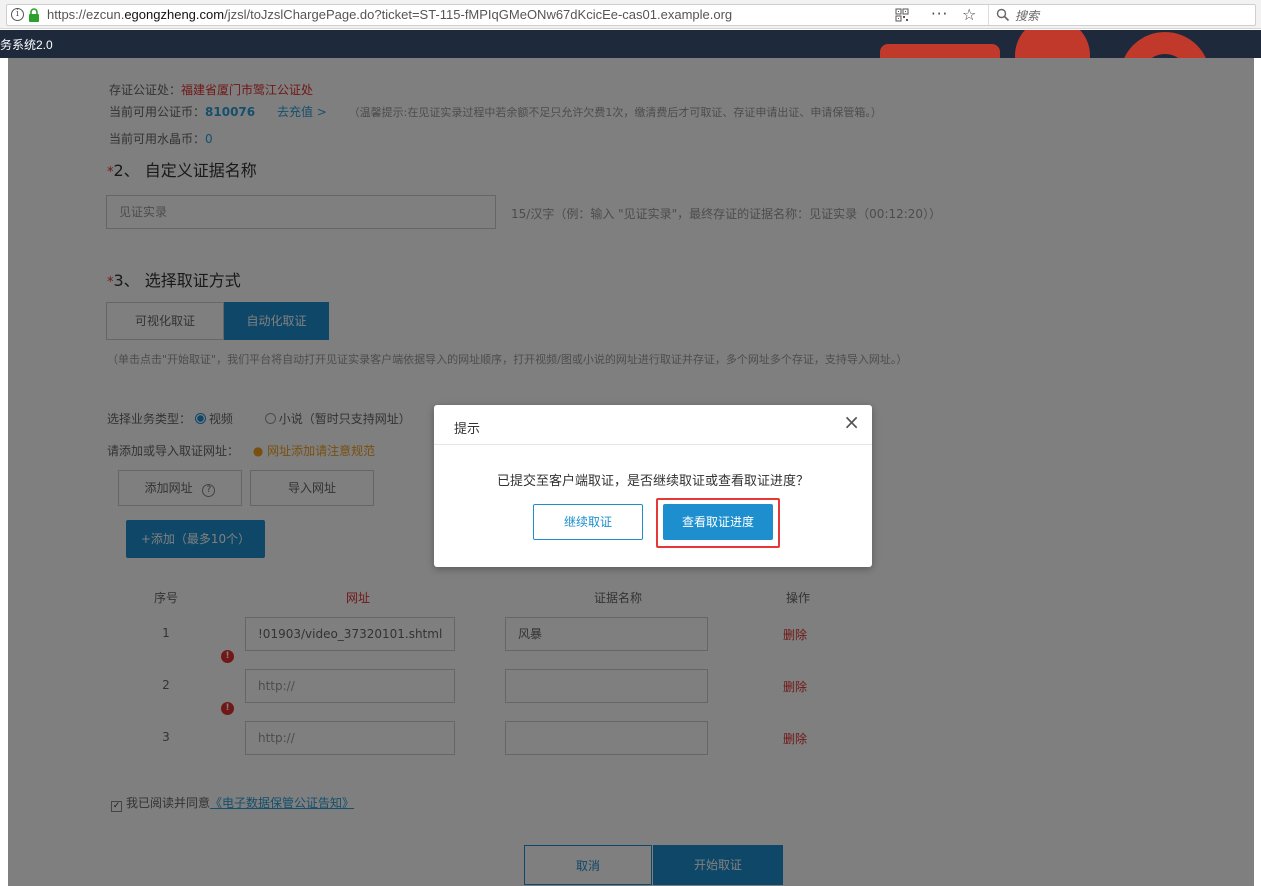  What do you see at coordinates (1120, 15) in the screenshot?
I see `browser-search-box: 搜索` at bounding box center [1120, 15].